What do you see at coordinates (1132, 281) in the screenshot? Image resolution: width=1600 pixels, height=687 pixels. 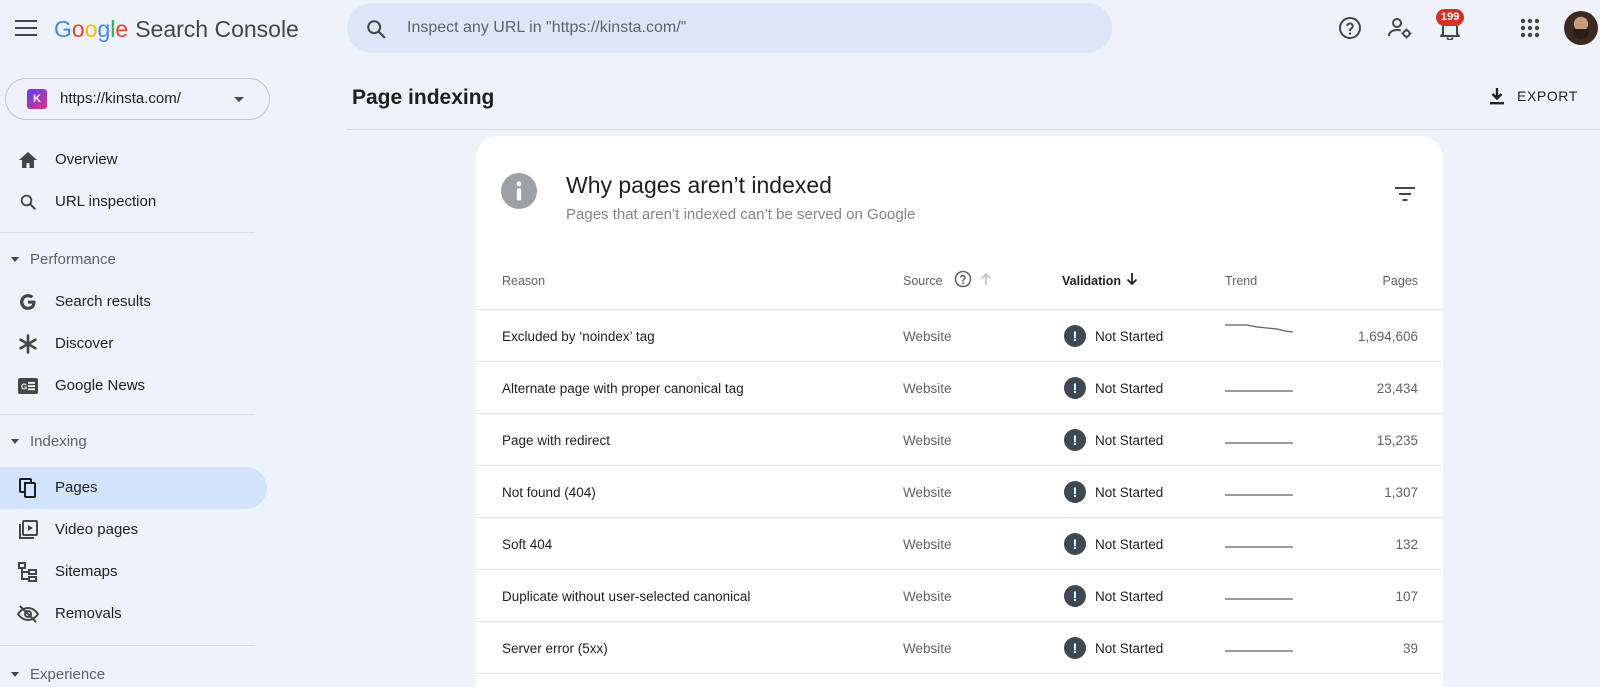 I see `sort-descending-icon` at bounding box center [1132, 281].